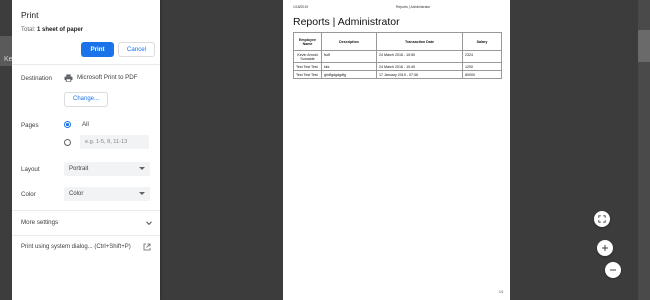 This screenshot has width=650, height=300. I want to click on cancel-button: Cancel, so click(136, 49).